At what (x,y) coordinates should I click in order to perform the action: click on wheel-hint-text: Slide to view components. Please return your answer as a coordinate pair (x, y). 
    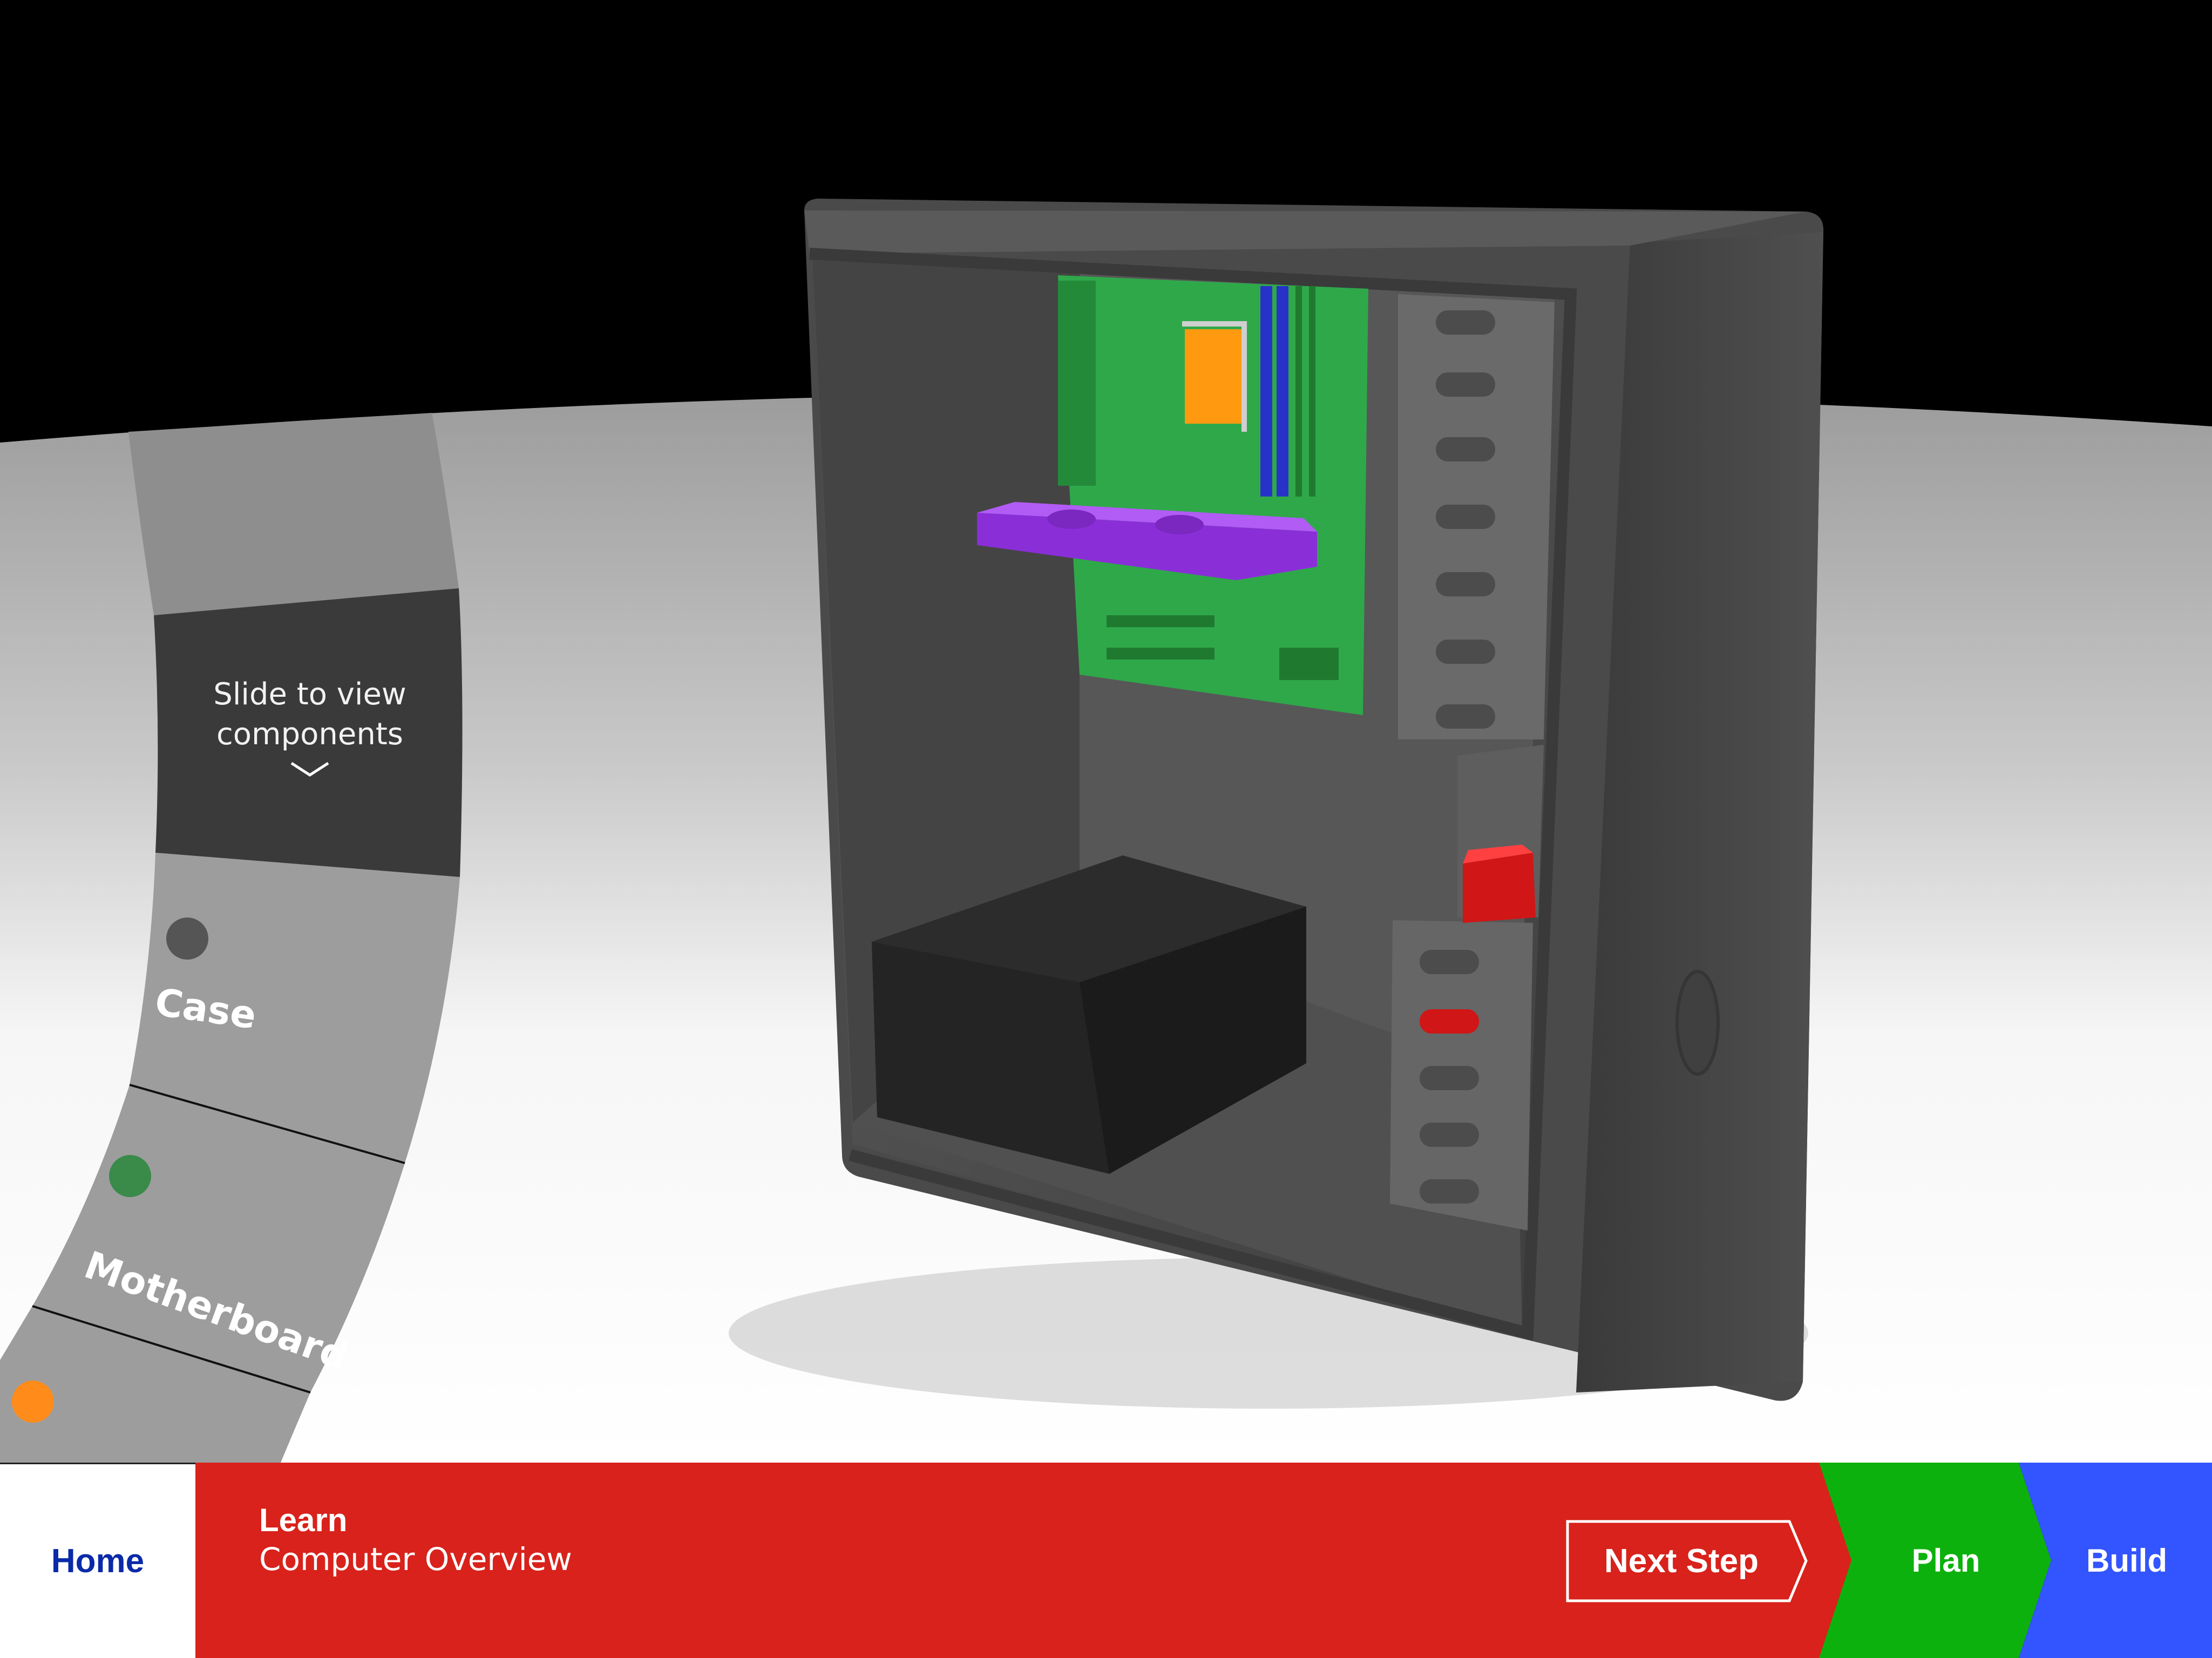
    Looking at the image, I should click on (309, 714).